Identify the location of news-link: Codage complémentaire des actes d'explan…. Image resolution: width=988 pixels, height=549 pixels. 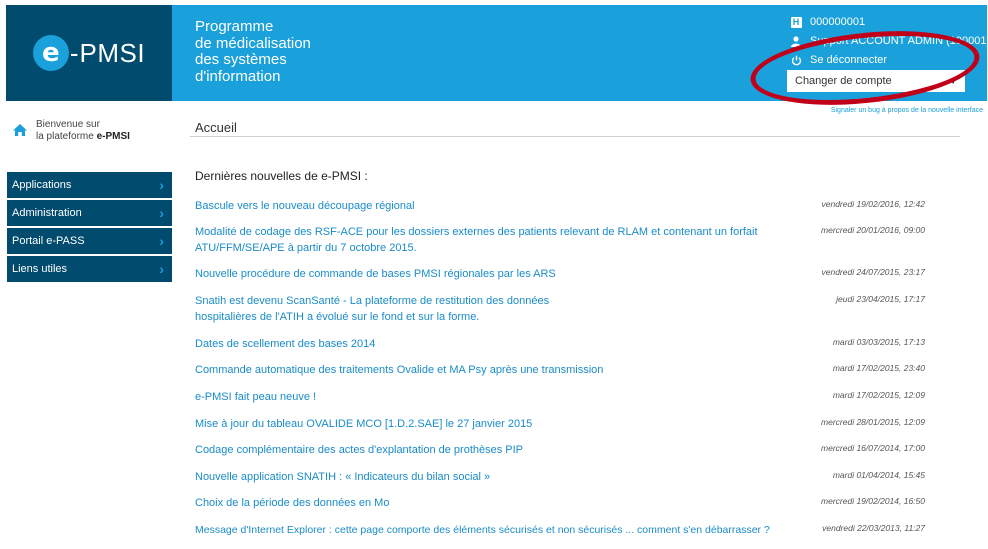
(495, 450).